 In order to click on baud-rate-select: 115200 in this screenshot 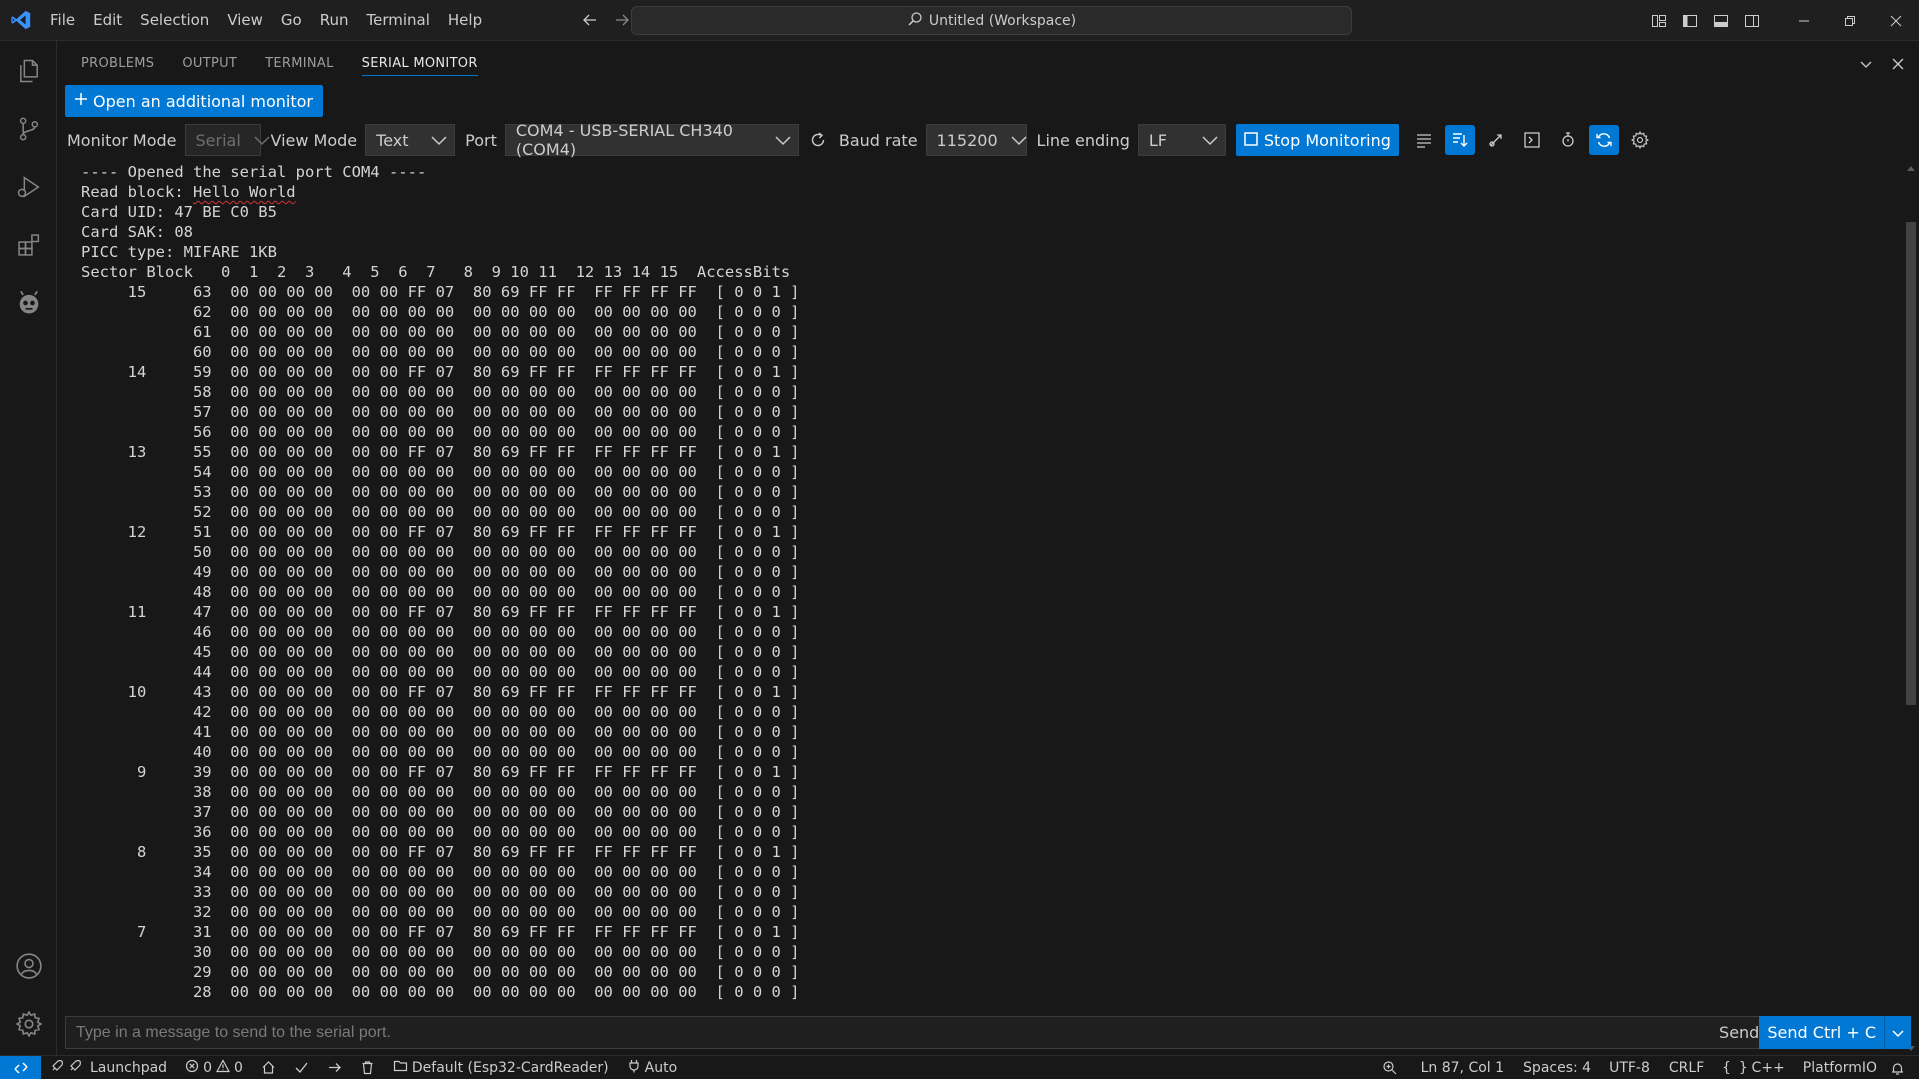, I will do `click(976, 140)`.